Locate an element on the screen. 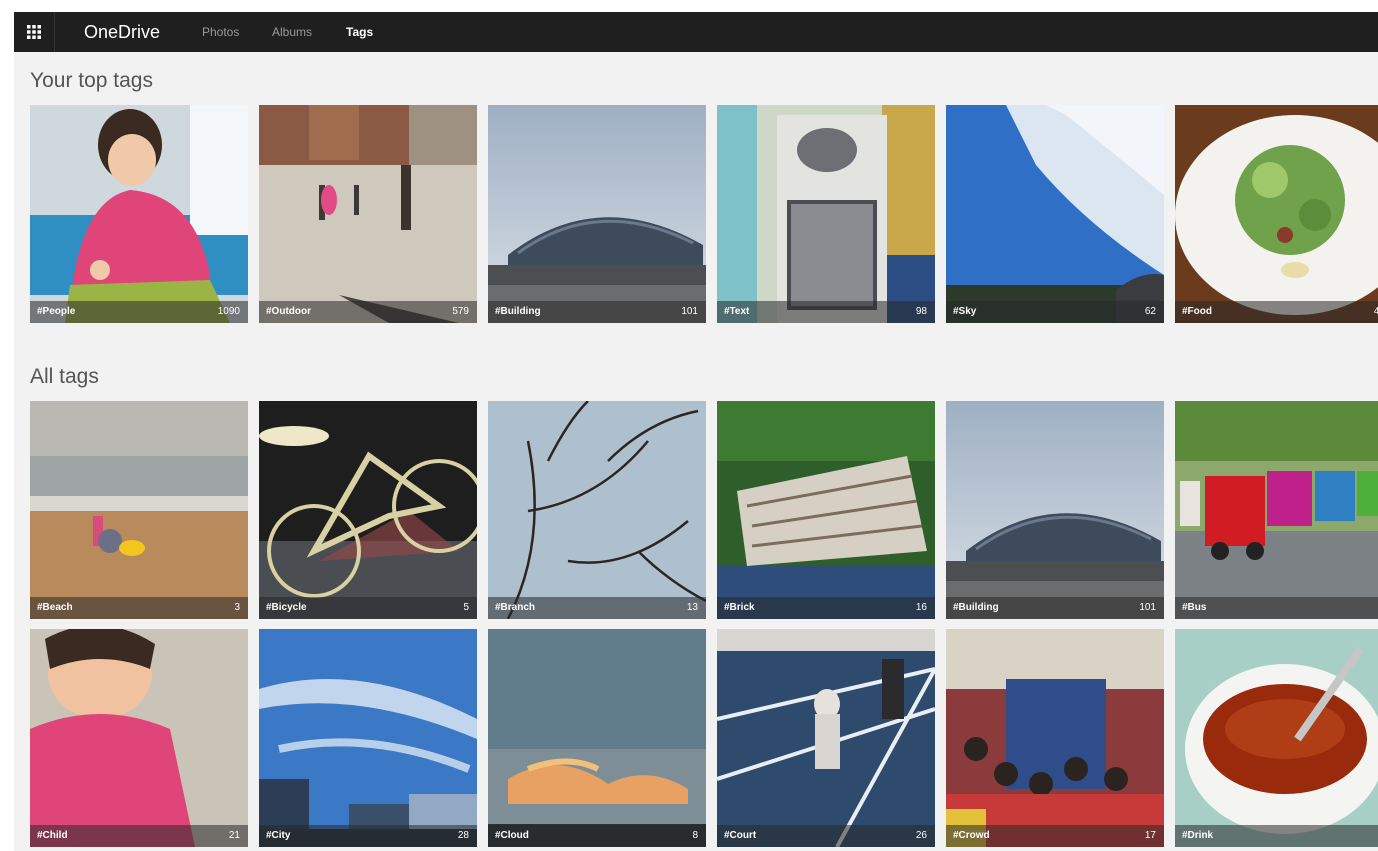 The height and width of the screenshot is (851, 1378). tag-tile: #Bus is located at coordinates (1276, 510).